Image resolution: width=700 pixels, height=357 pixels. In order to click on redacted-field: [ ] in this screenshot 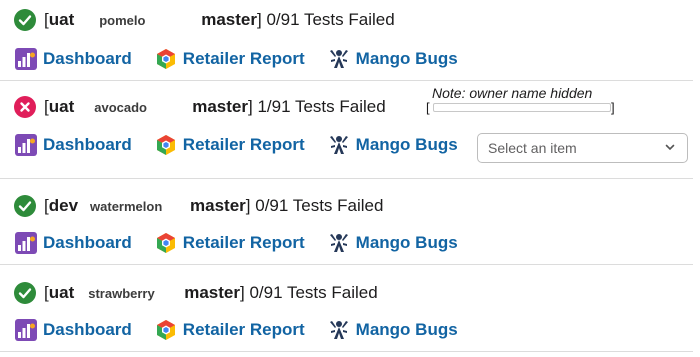, I will do `click(521, 107)`.